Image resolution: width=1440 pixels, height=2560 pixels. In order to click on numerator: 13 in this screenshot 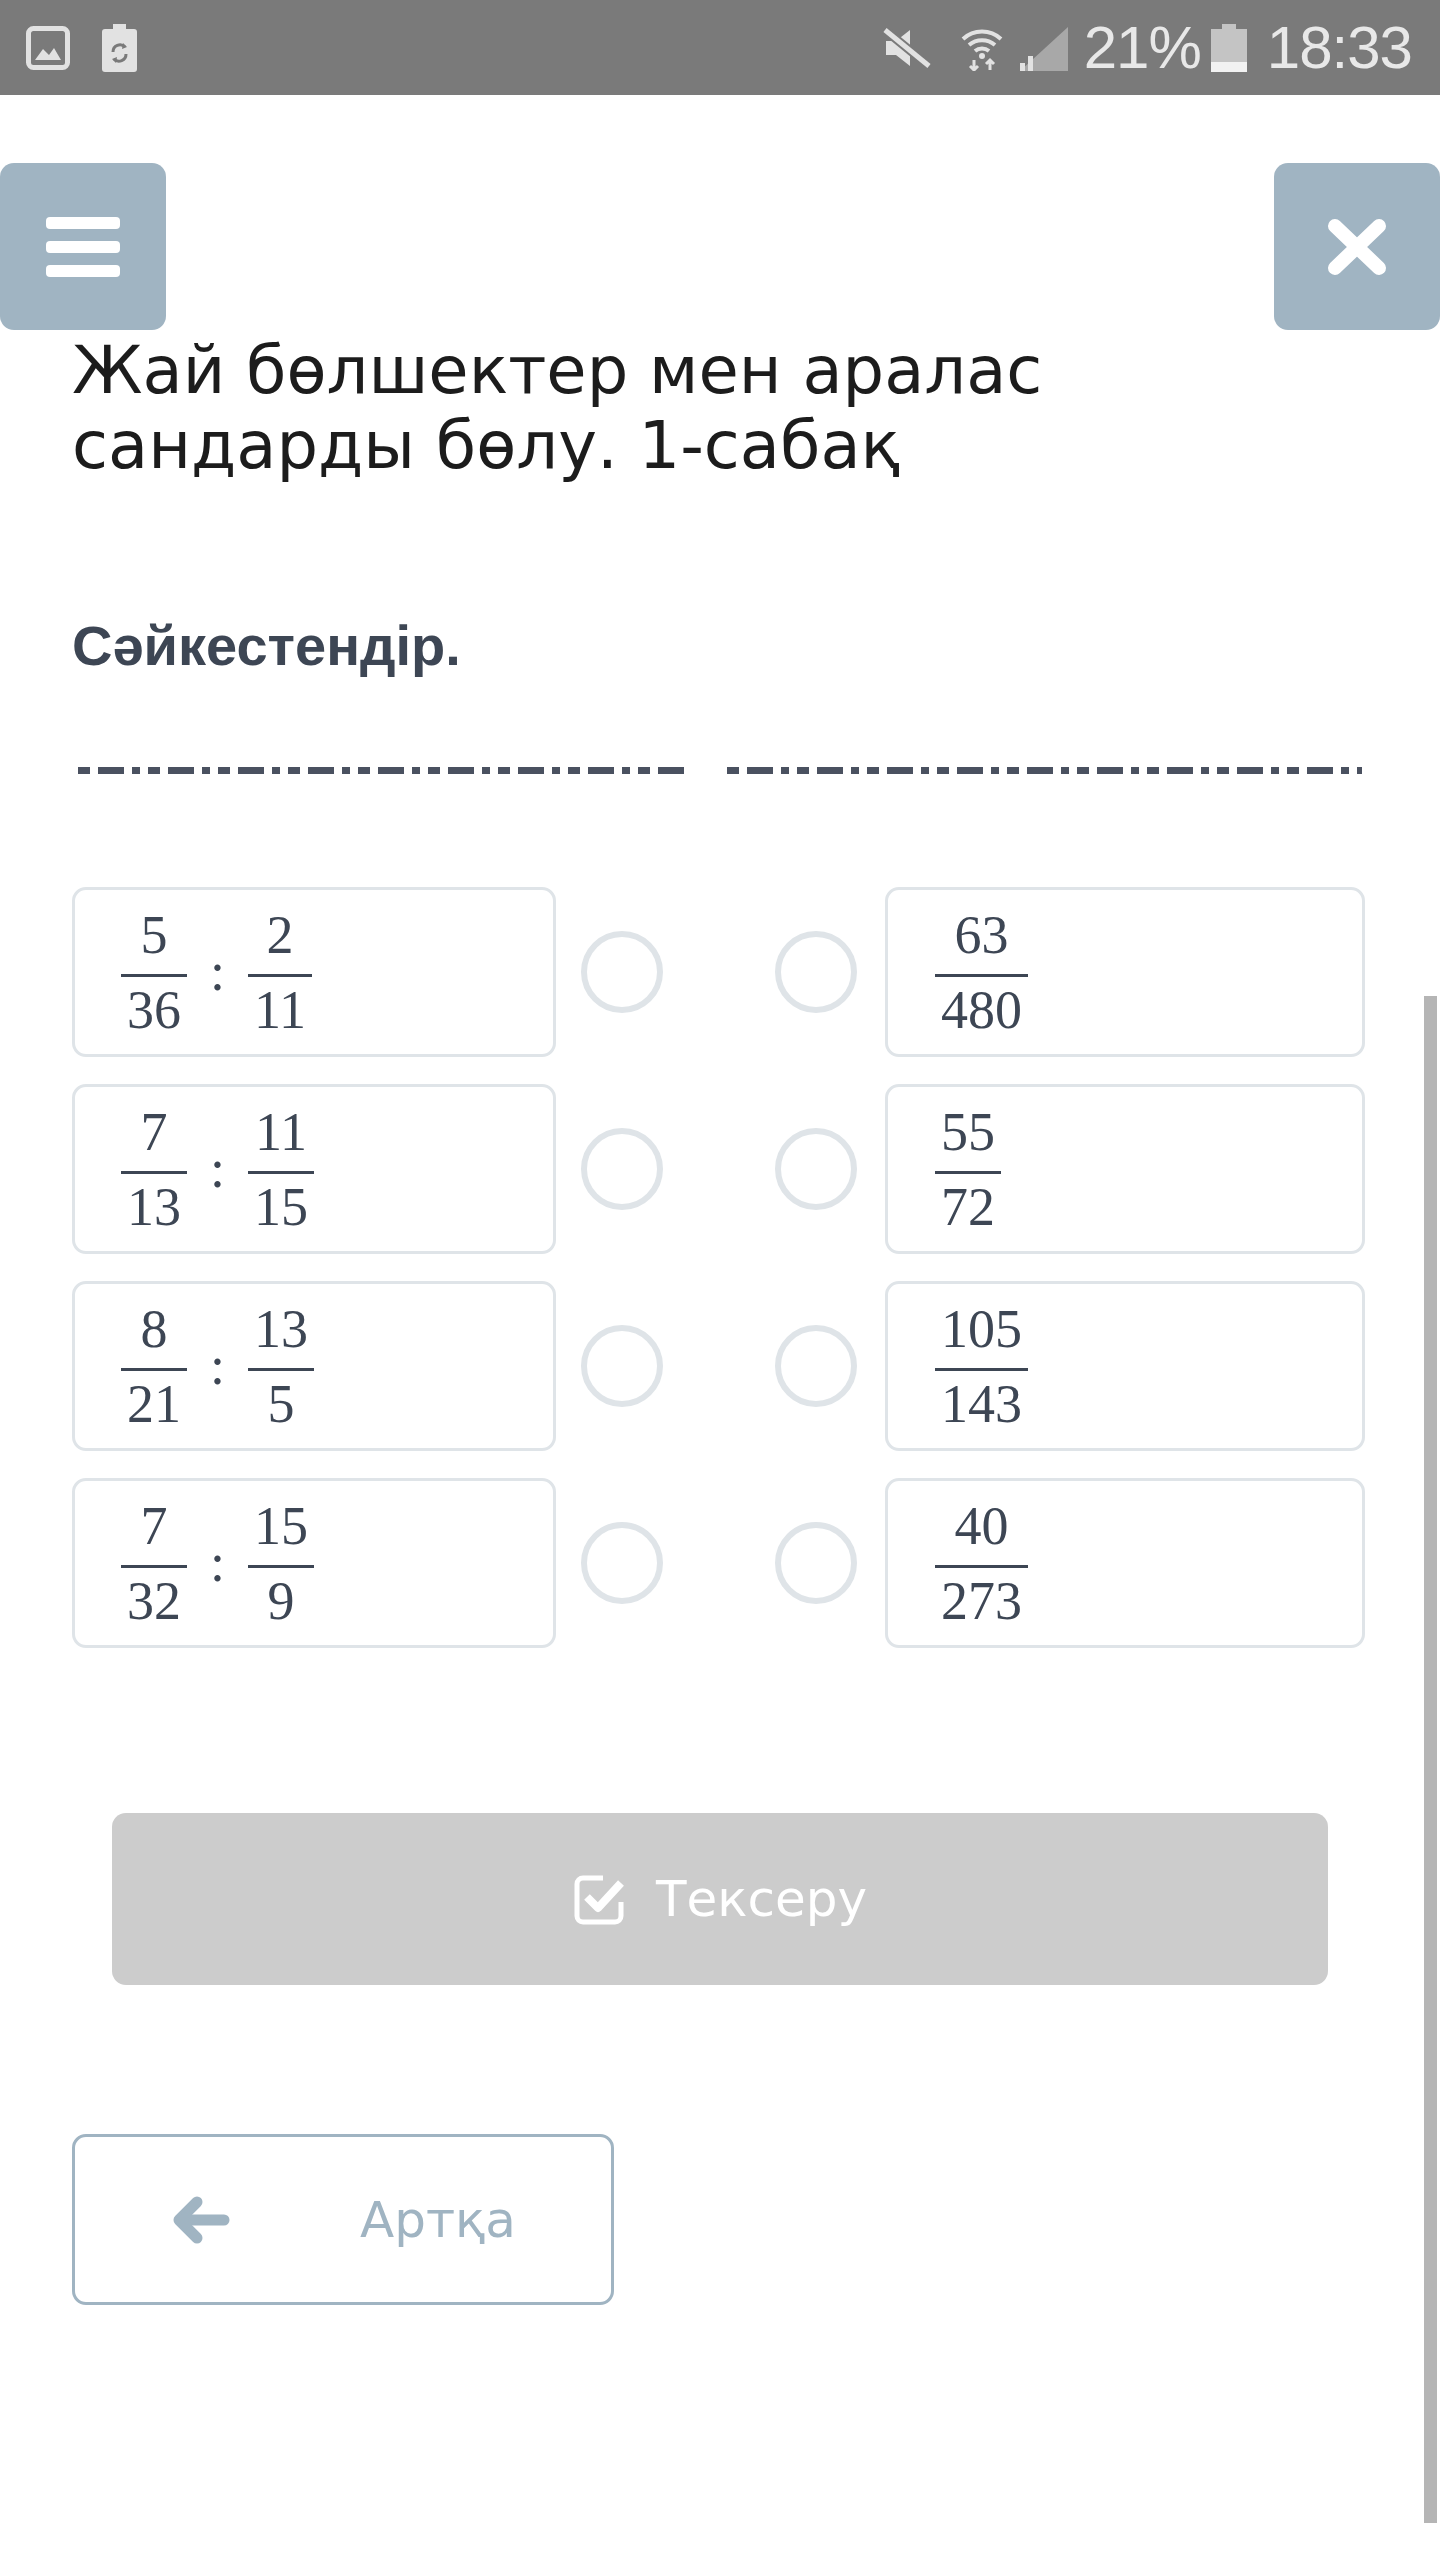, I will do `click(281, 1331)`.